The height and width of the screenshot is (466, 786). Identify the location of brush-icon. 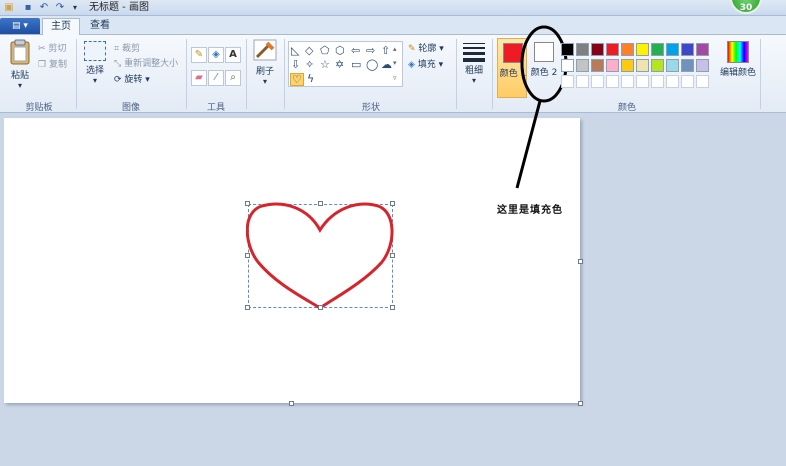
(265, 50).